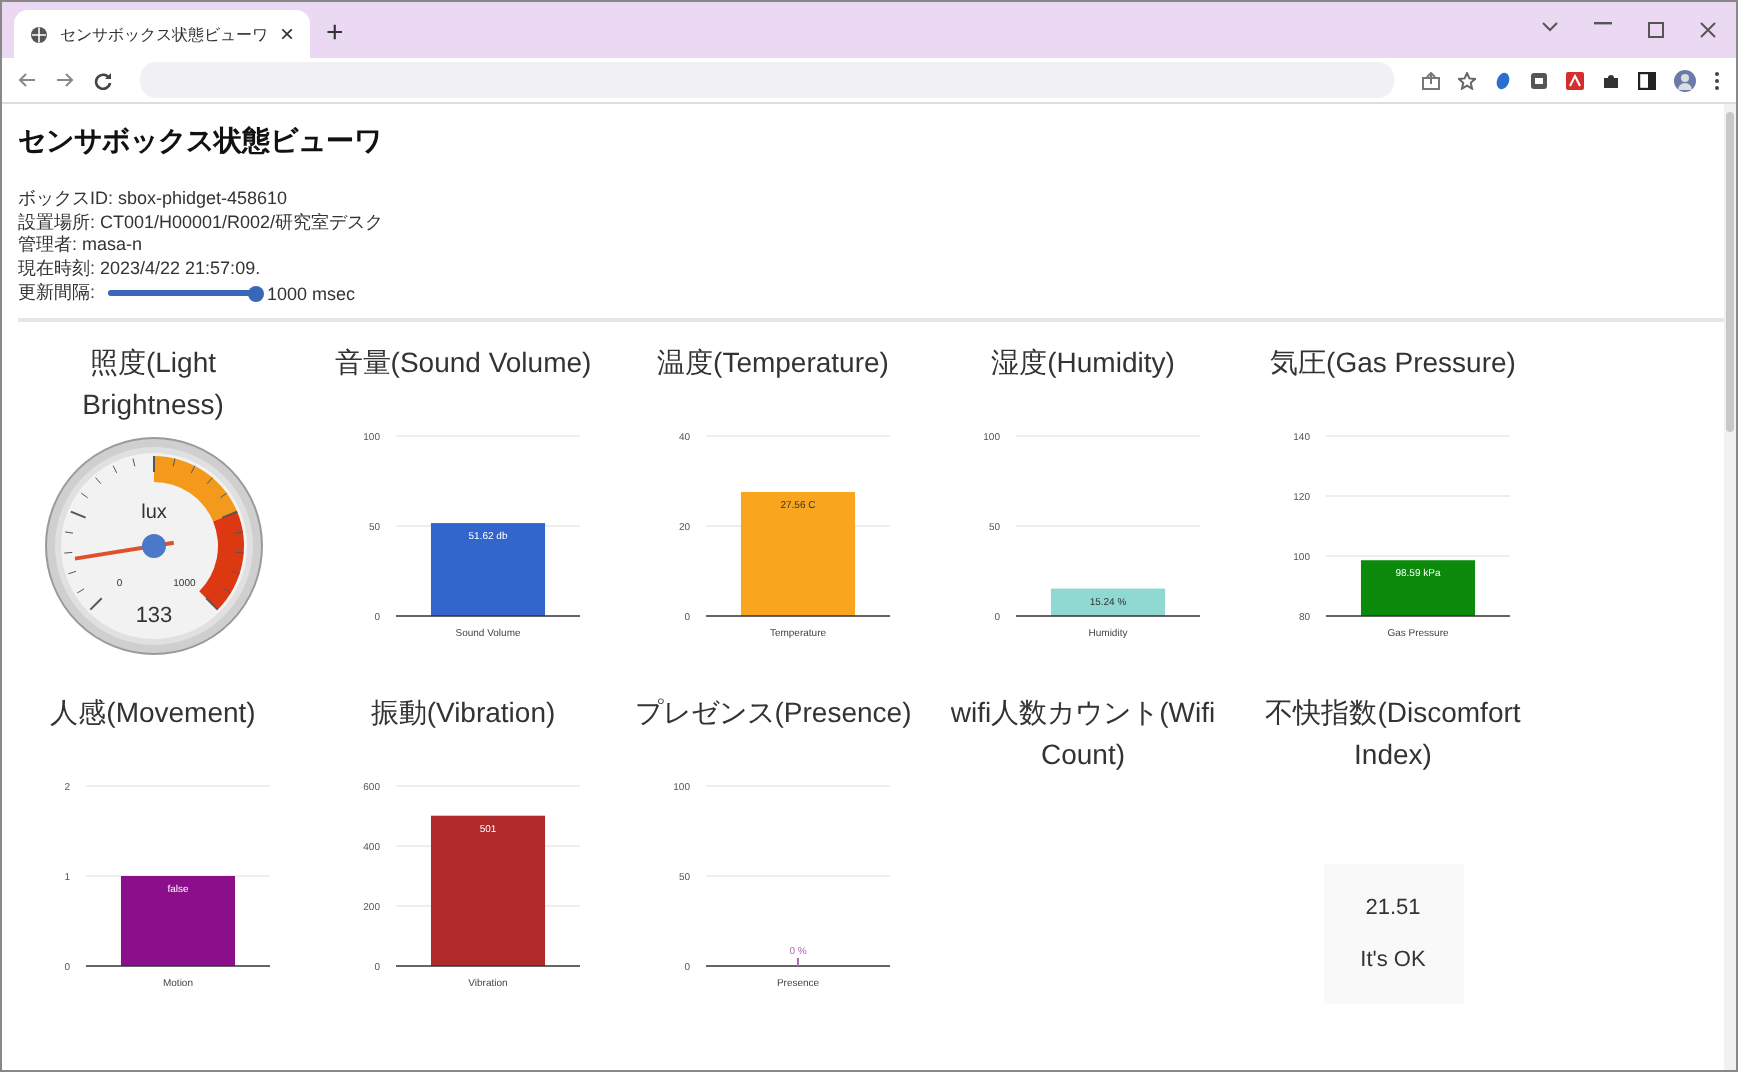 This screenshot has width=1738, height=1072. I want to click on panel-title: 振動(Vibration), so click(463, 713).